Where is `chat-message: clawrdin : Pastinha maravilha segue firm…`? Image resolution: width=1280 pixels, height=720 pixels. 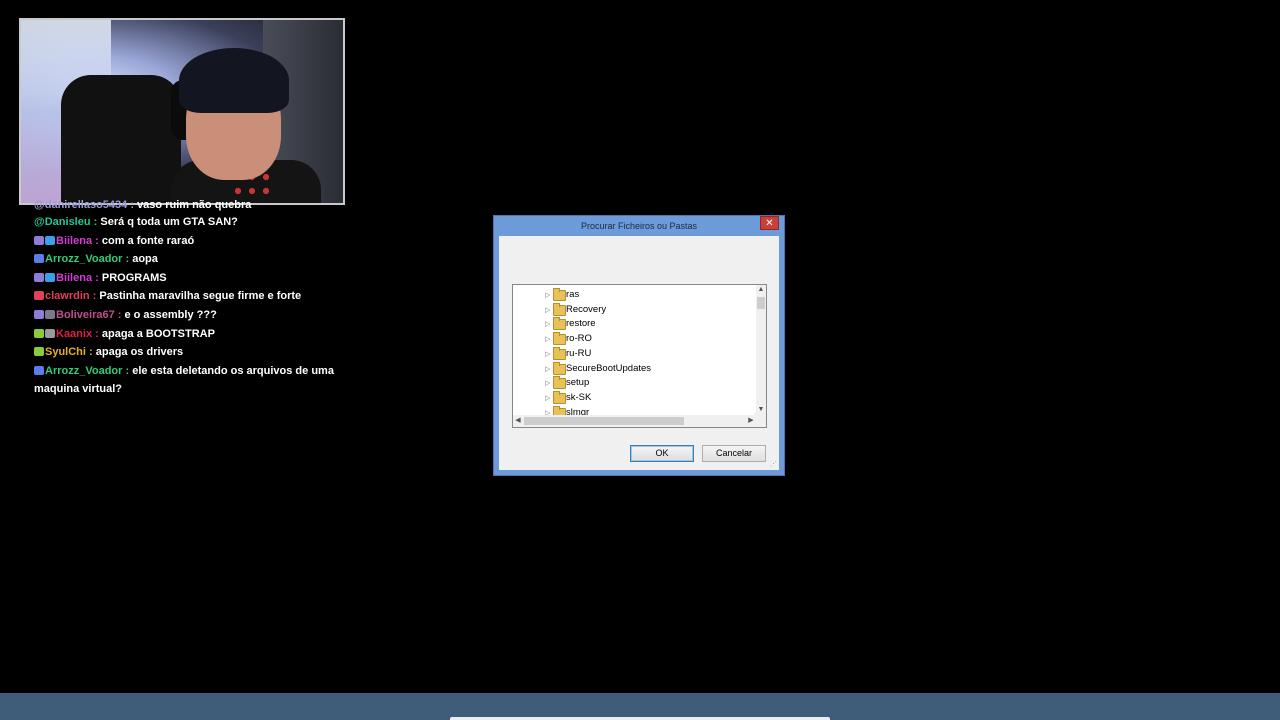 chat-message: clawrdin : Pastinha maravilha segue firm… is located at coordinates (184, 296).